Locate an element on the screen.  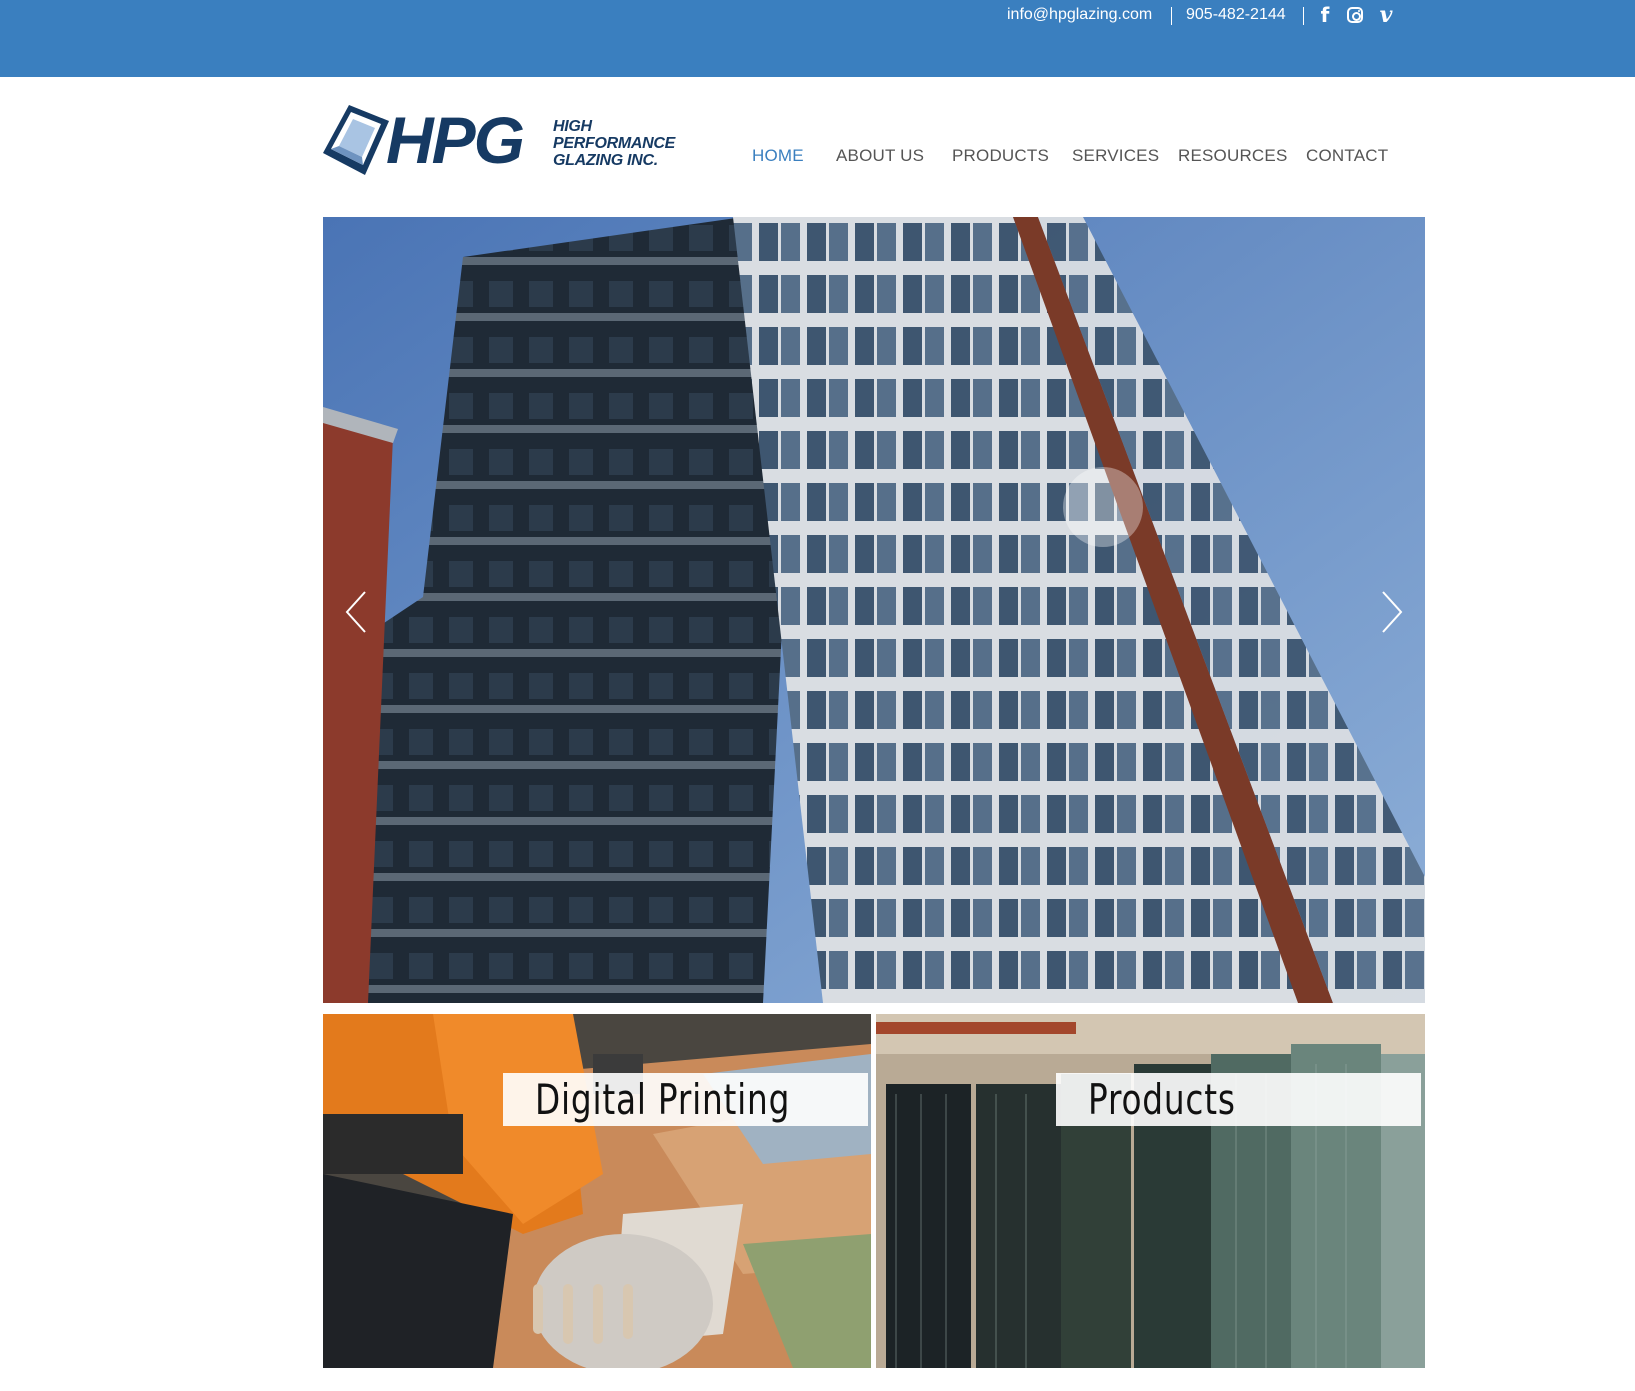
digital-printing-label: Digital Printing is located at coordinates (685, 1099).